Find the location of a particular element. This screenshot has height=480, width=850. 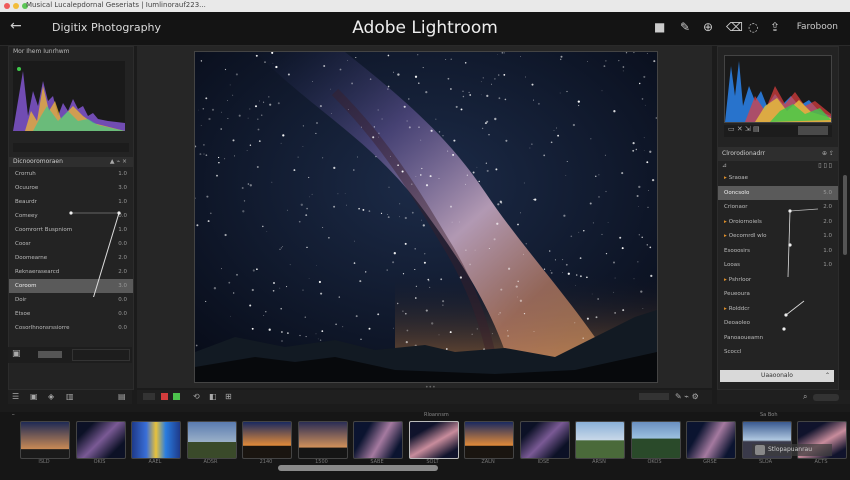

profile-dropdown: Uaaoonalo ⌃ is located at coordinates (777, 376).